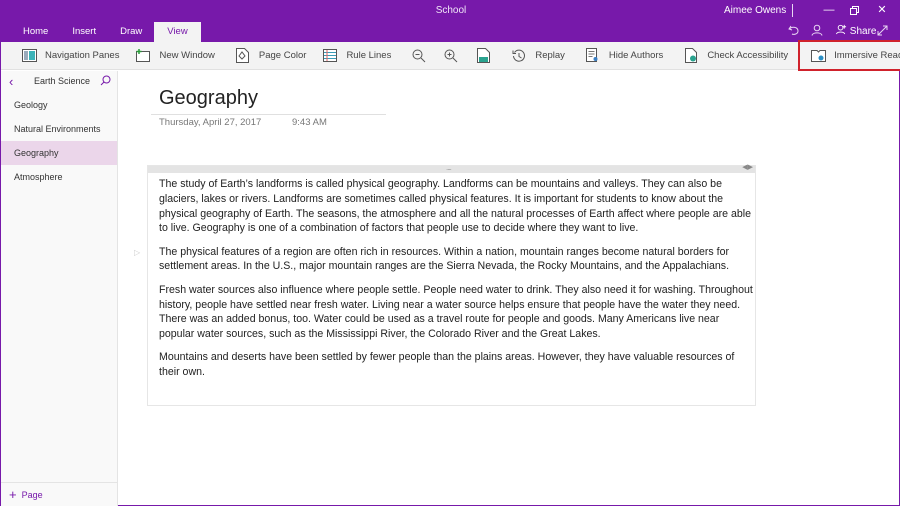  Describe the element at coordinates (35, 32) in the screenshot. I see `tab-home: Home` at that location.